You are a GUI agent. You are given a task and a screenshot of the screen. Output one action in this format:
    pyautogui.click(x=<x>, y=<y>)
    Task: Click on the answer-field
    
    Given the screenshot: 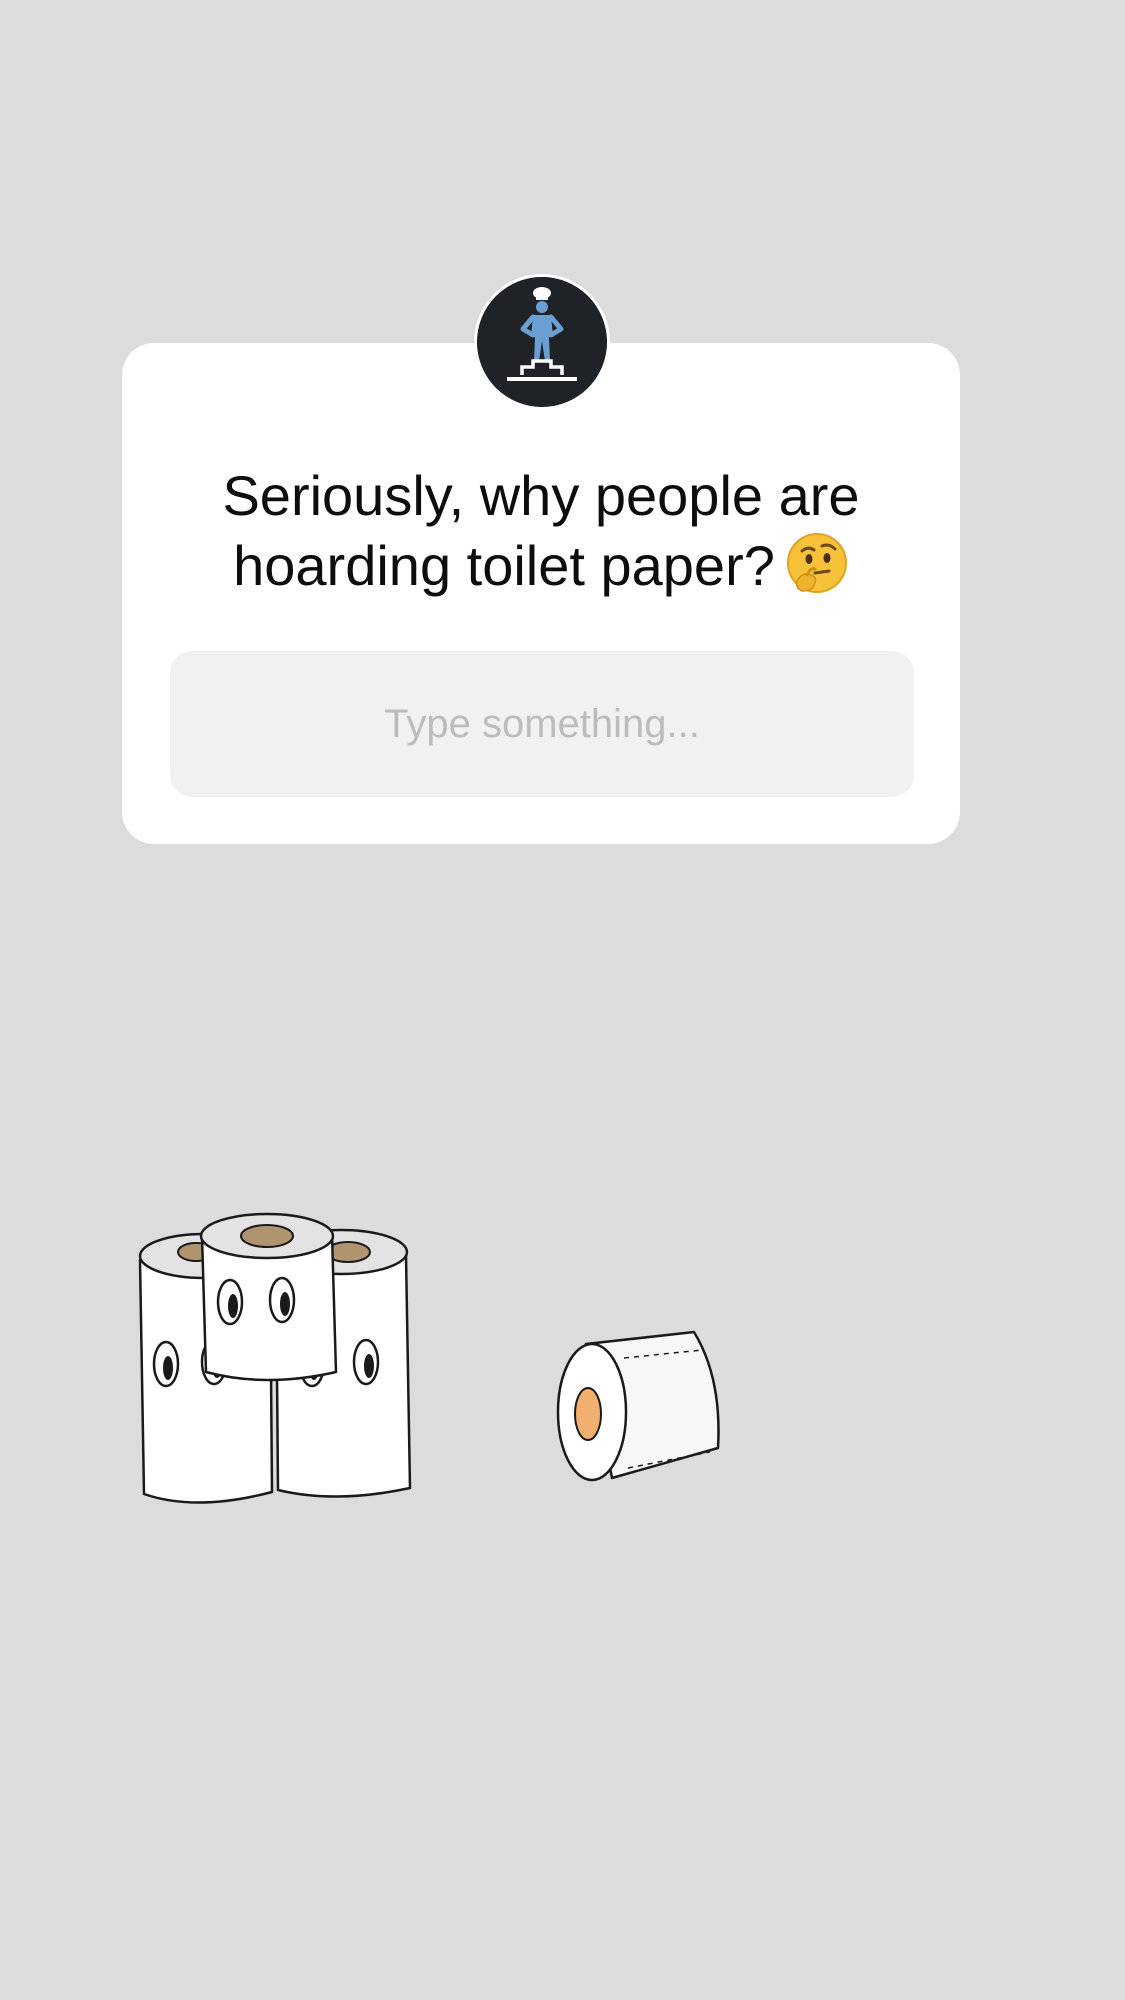 What is the action you would take?
    pyautogui.click(x=542, y=724)
    